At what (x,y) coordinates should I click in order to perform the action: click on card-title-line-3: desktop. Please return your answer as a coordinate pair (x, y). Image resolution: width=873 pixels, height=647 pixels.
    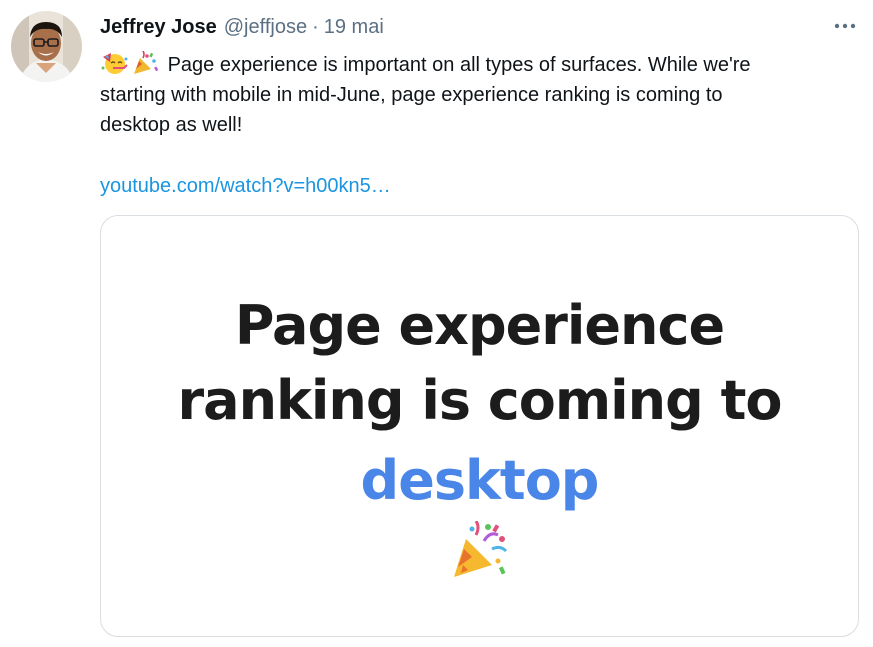
    Looking at the image, I should click on (480, 480).